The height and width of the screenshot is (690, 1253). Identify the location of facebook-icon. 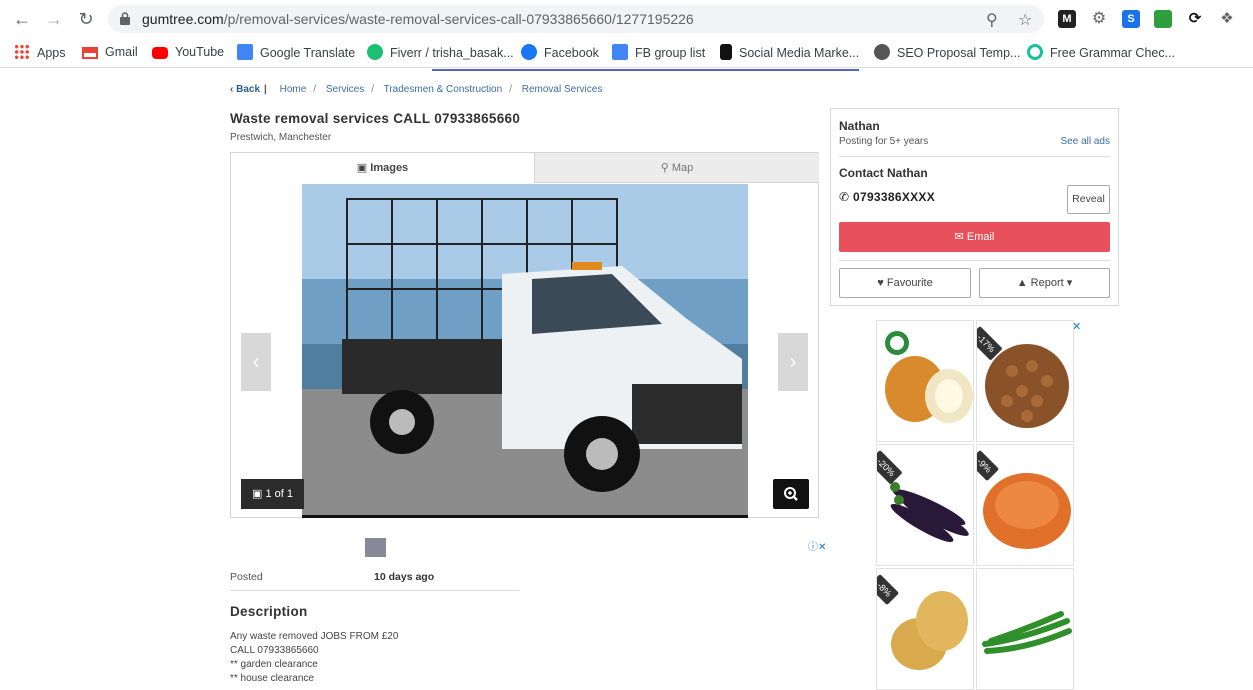
(529, 52).